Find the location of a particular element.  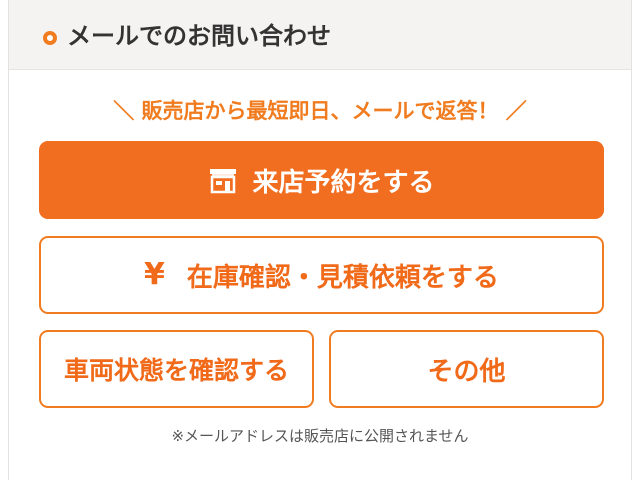

vehicle-condition-button: 車両状態を確認する is located at coordinates (176, 369).